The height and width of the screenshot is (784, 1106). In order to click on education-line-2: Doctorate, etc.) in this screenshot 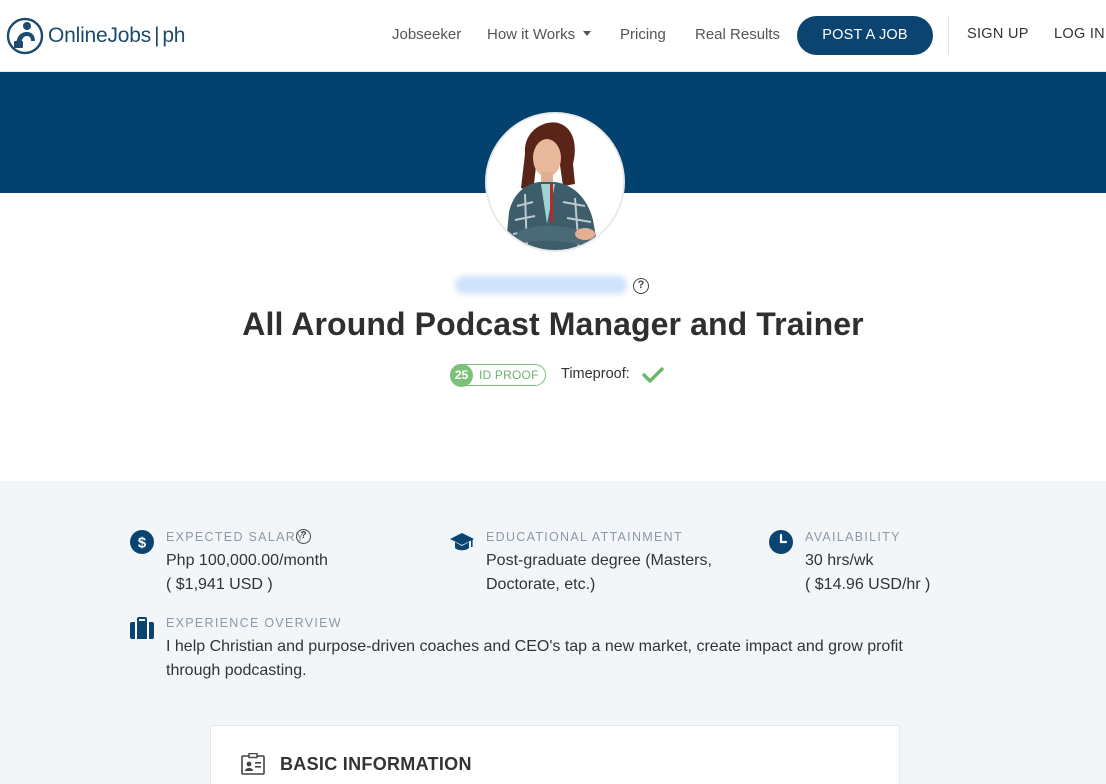, I will do `click(541, 584)`.